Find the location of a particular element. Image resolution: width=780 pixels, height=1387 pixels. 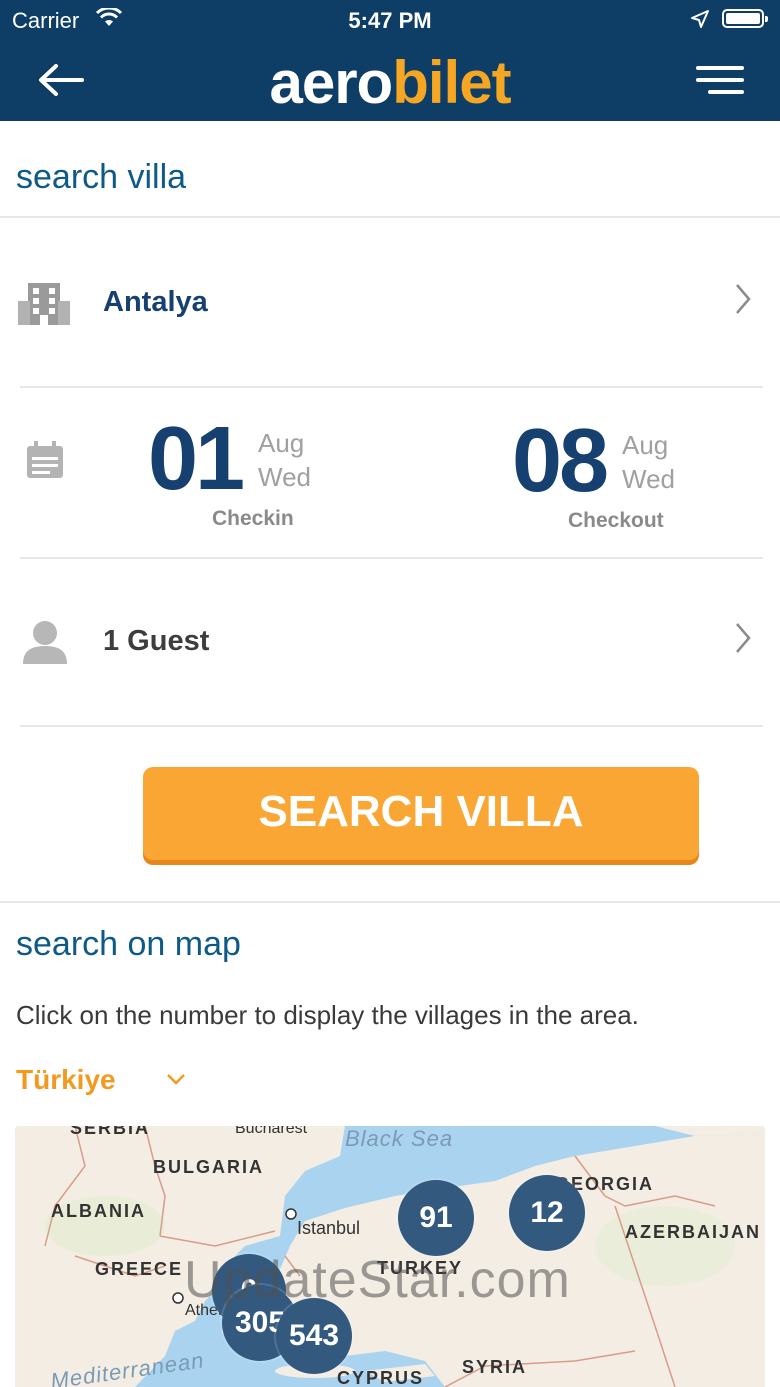

search-villa-button: SEARCH VILLA is located at coordinates (421, 813).